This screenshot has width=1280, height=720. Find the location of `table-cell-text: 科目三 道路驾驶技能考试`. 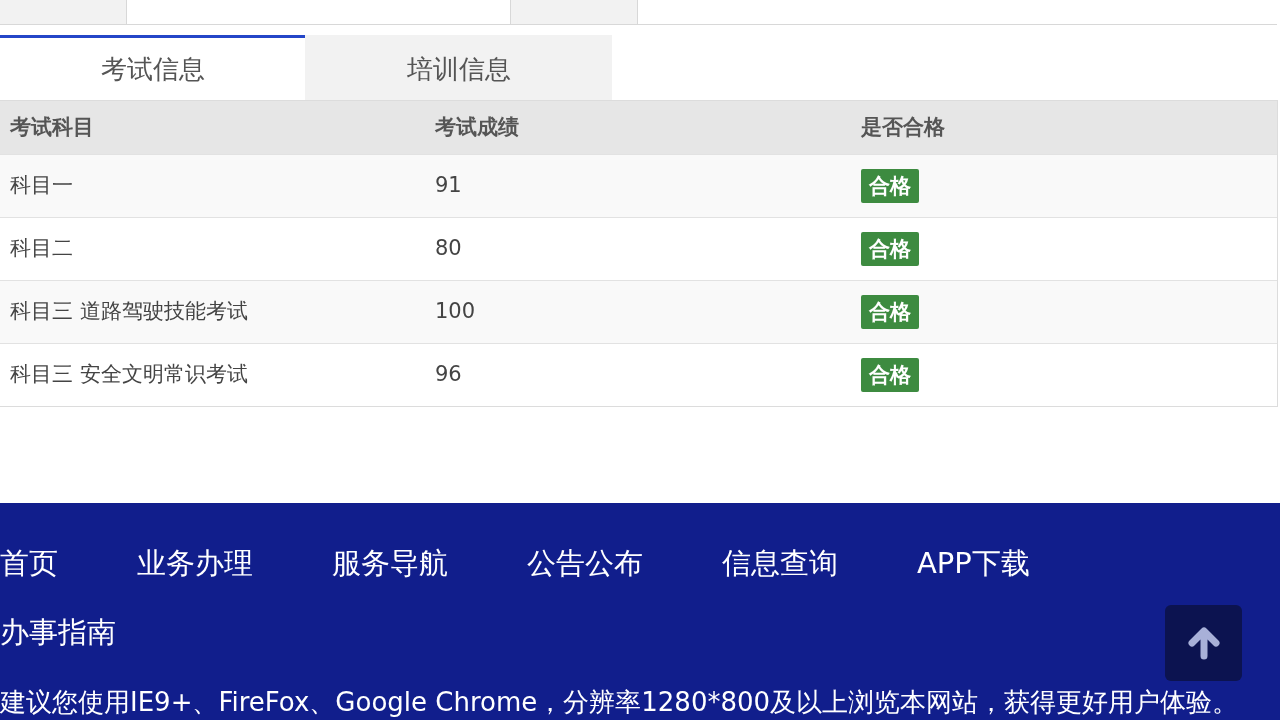

table-cell-text: 科目三 道路驾驶技能考试 is located at coordinates (129, 312).